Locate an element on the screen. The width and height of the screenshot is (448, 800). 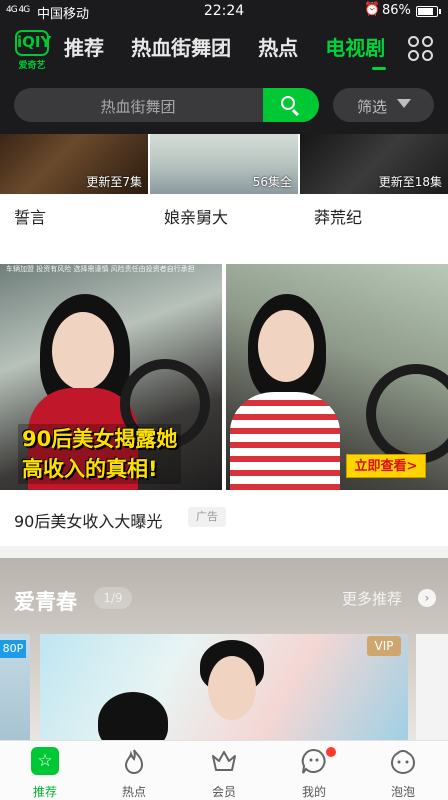
bottom-tab-label: 会员 is located at coordinates (223, 792).